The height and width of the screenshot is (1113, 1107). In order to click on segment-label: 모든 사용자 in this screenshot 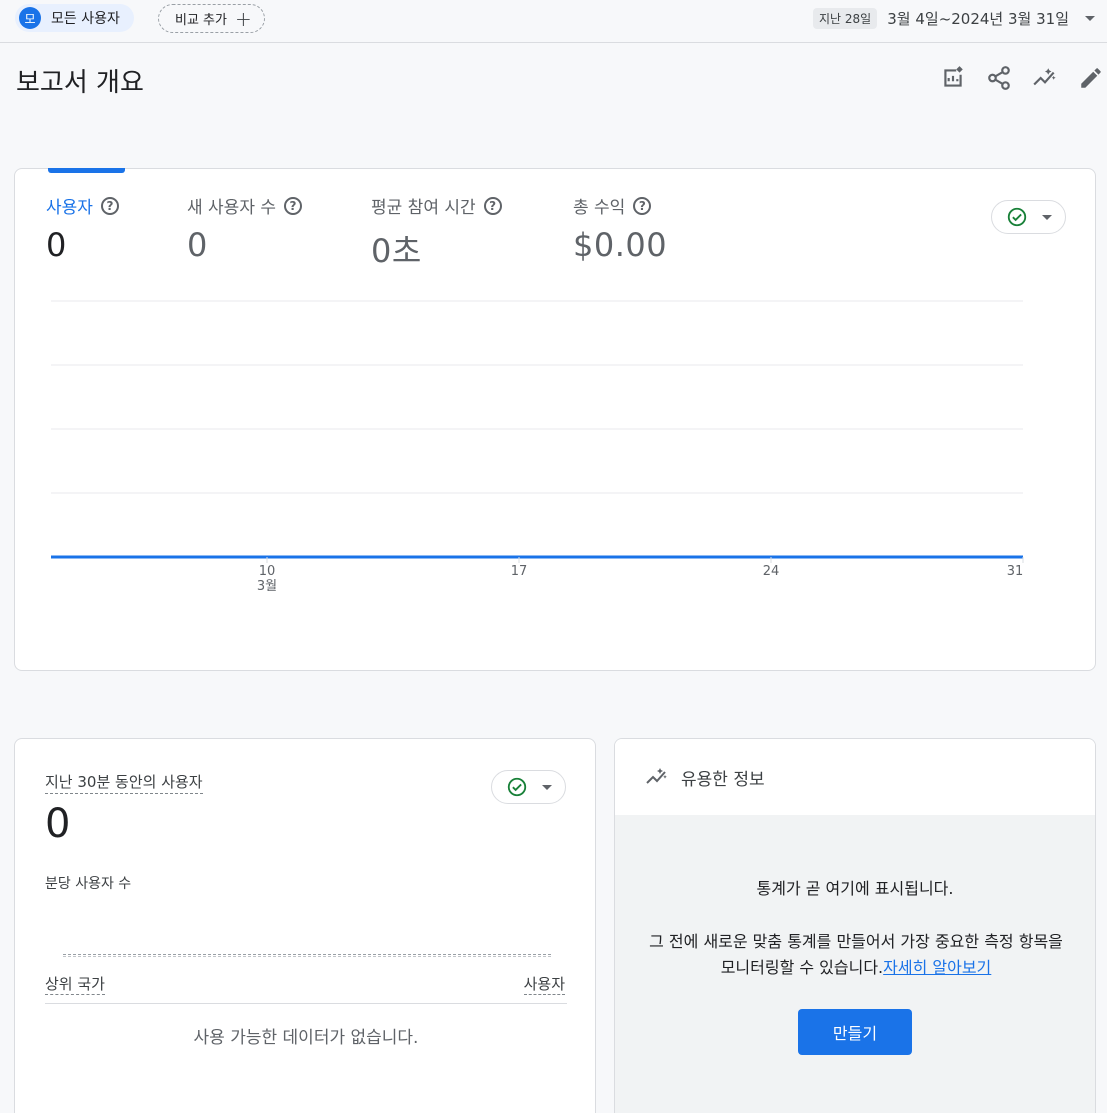, I will do `click(85, 19)`.